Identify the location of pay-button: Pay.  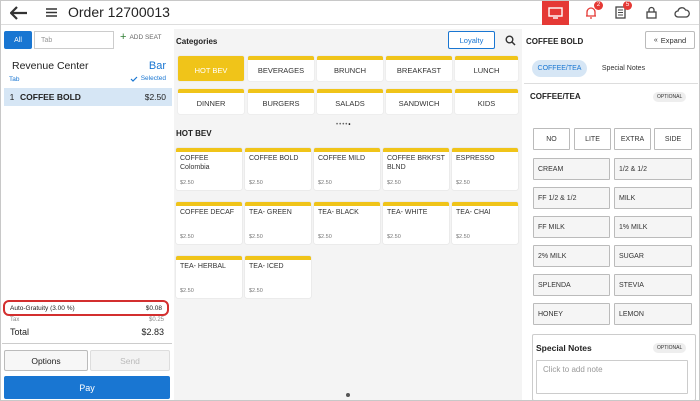
(87, 387).